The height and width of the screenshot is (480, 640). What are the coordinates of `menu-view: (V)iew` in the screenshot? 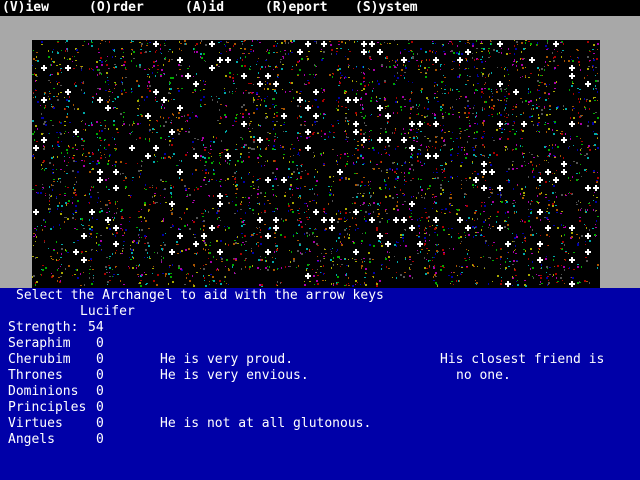 It's located at (25, 8).